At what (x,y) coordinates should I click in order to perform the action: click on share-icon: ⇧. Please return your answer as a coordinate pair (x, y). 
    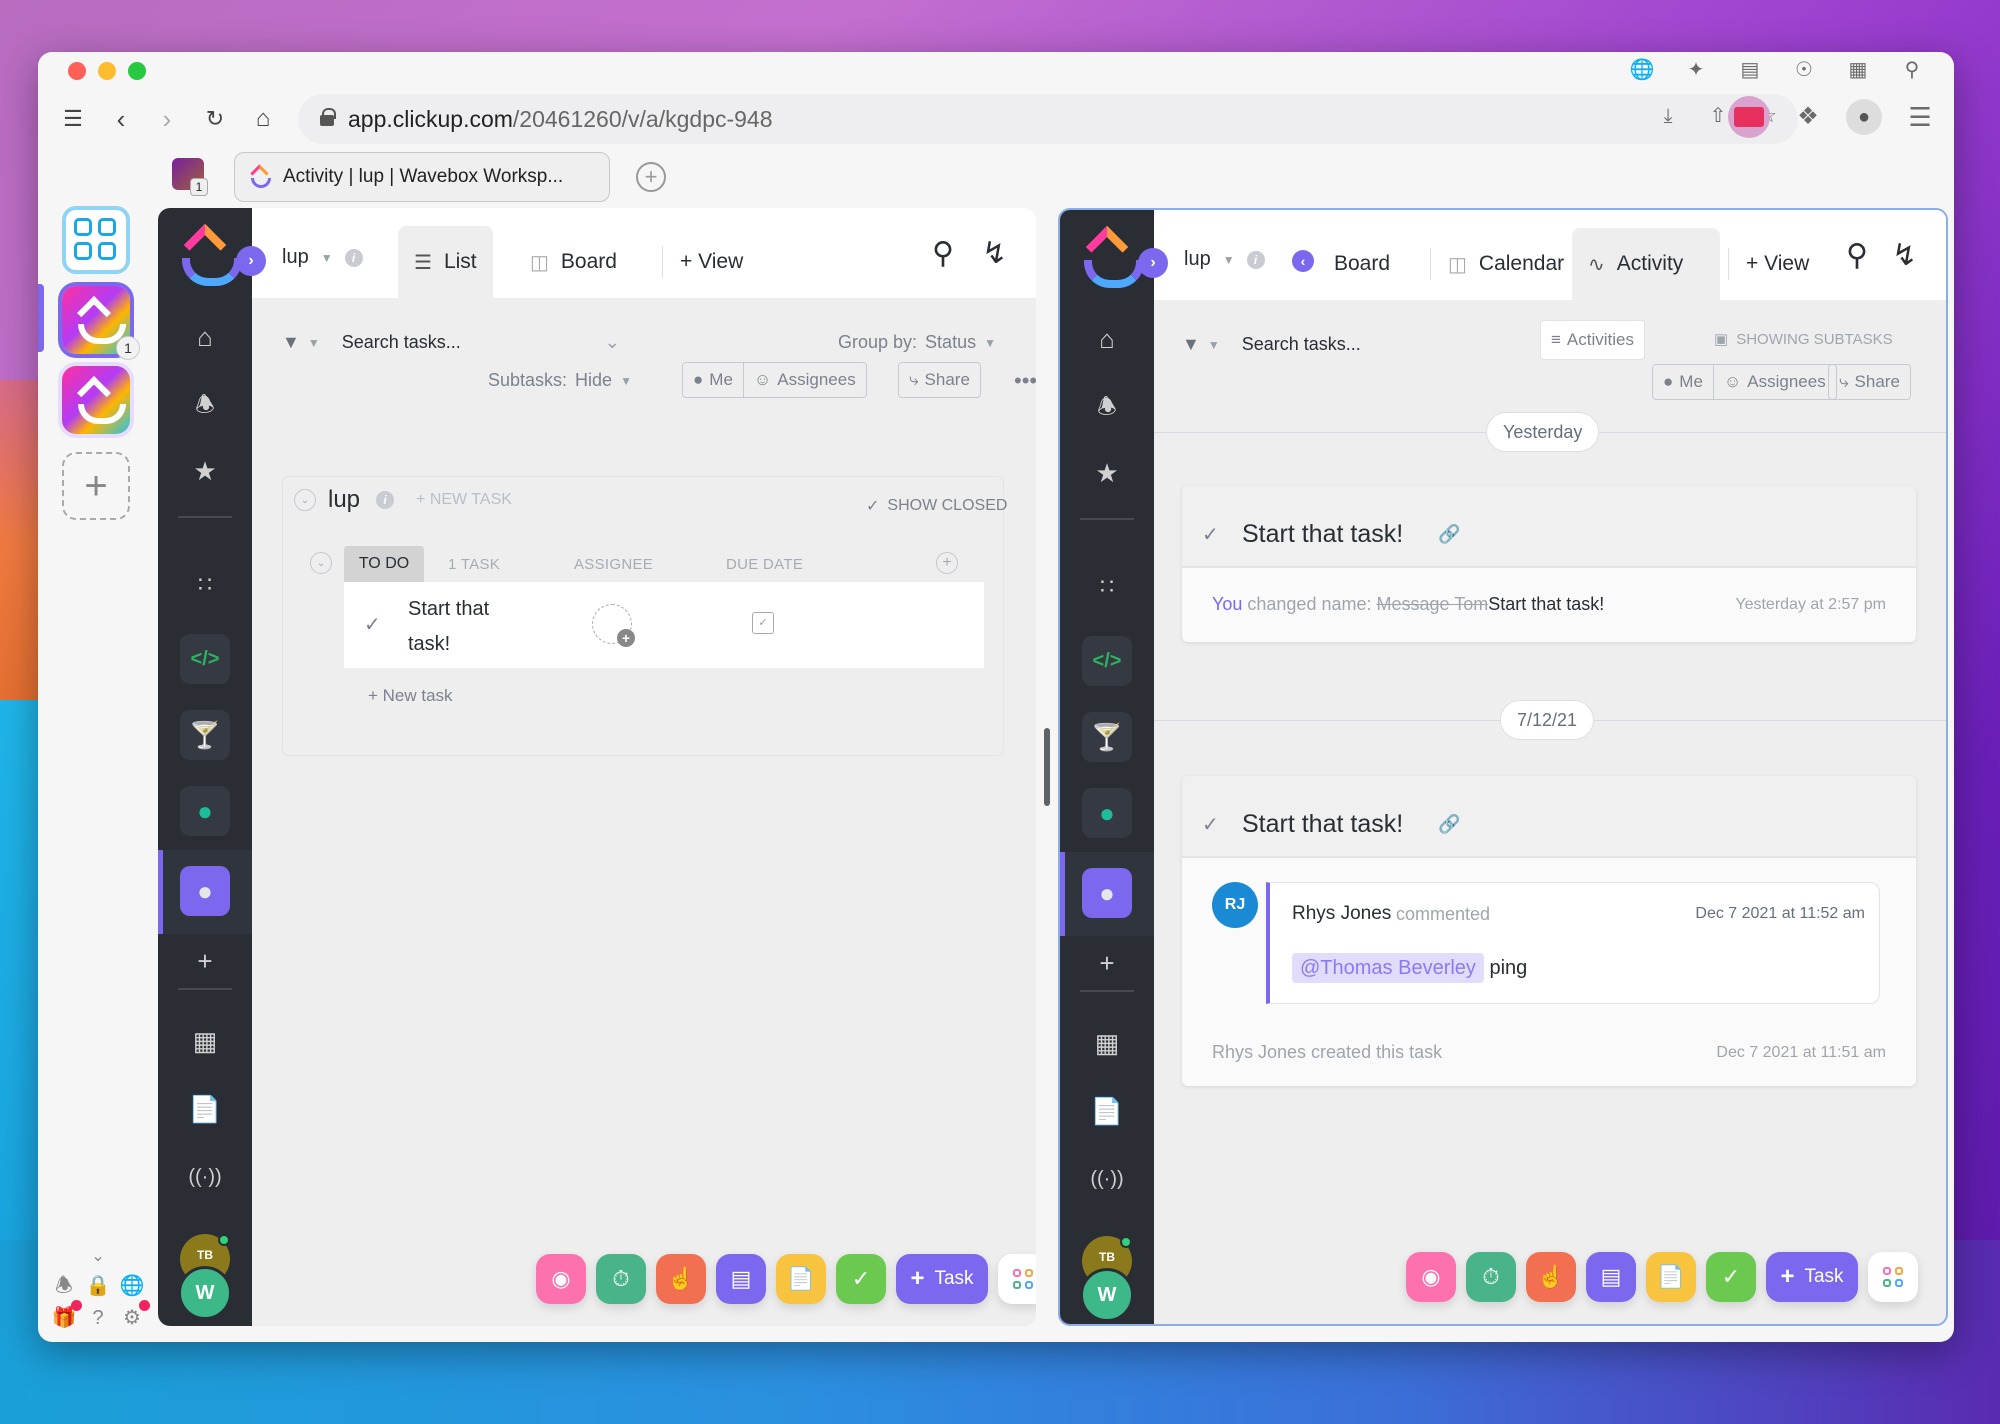
    Looking at the image, I should click on (1718, 116).